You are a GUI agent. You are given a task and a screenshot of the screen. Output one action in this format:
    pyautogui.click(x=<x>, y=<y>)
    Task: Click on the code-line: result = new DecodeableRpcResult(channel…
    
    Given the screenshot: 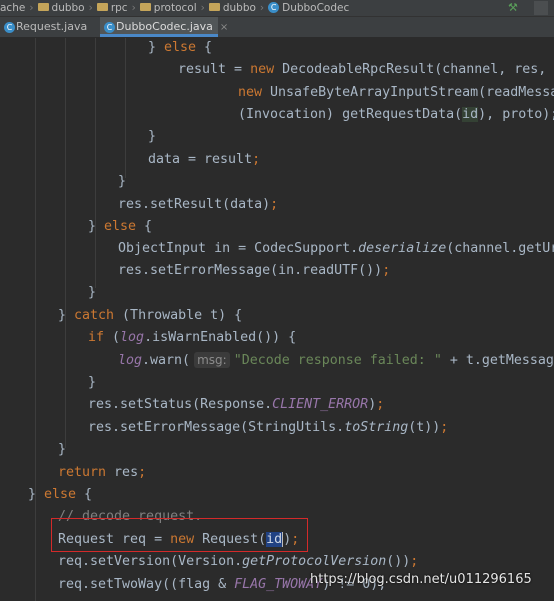 What is the action you would take?
    pyautogui.click(x=362, y=70)
    